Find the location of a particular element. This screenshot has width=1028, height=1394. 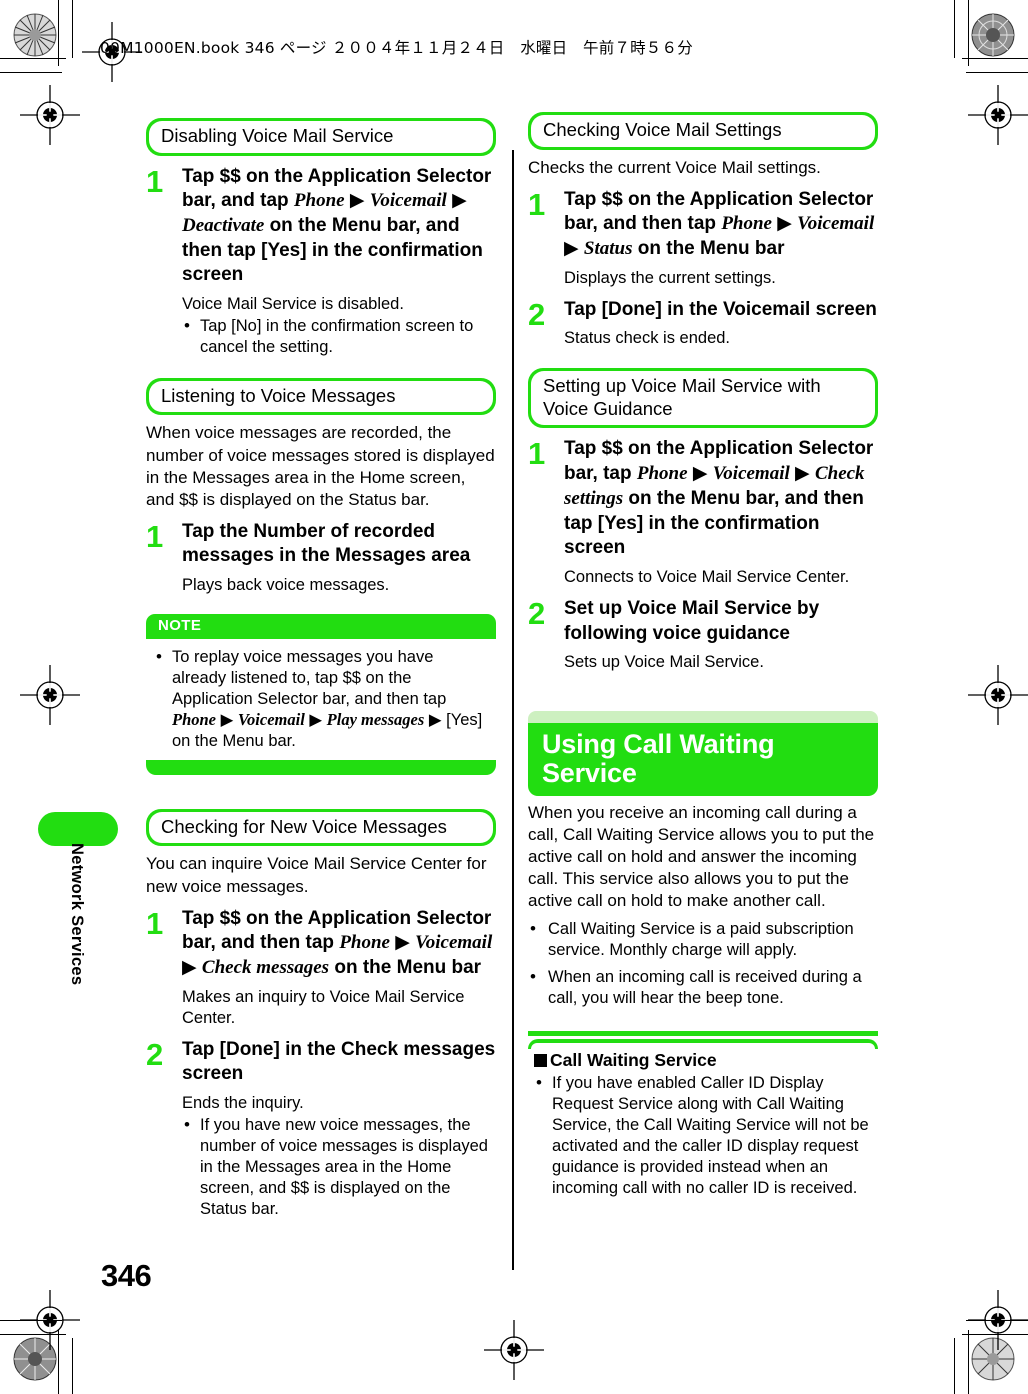

section-heading-pill: Listening to Voice Messages is located at coordinates (321, 396).